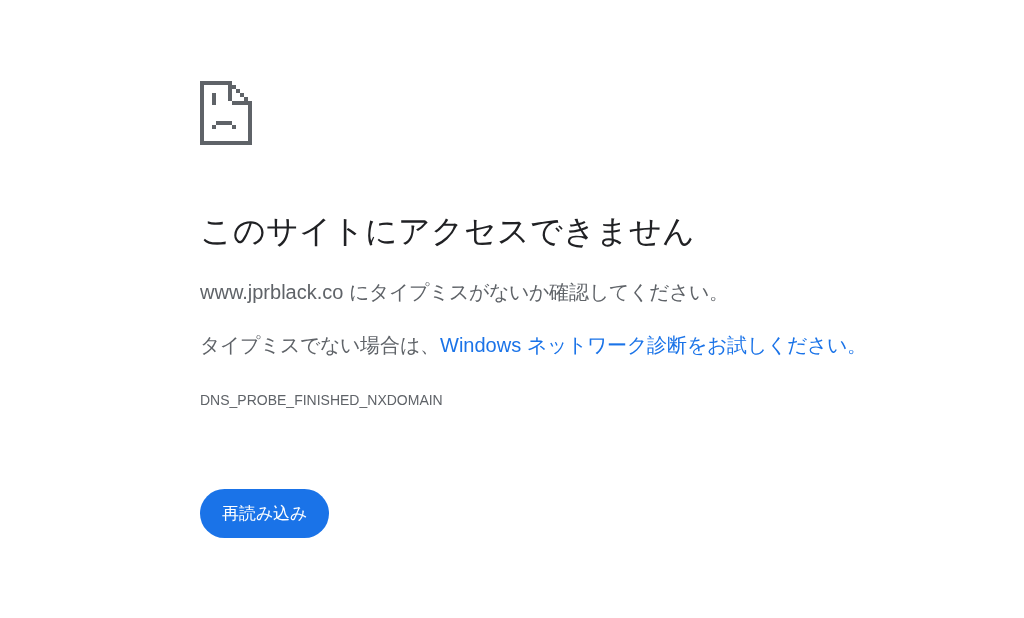 The image size is (1024, 618). What do you see at coordinates (321, 400) in the screenshot?
I see `error-code: DNS_PROBE_FINISHED_NXDOMAIN` at bounding box center [321, 400].